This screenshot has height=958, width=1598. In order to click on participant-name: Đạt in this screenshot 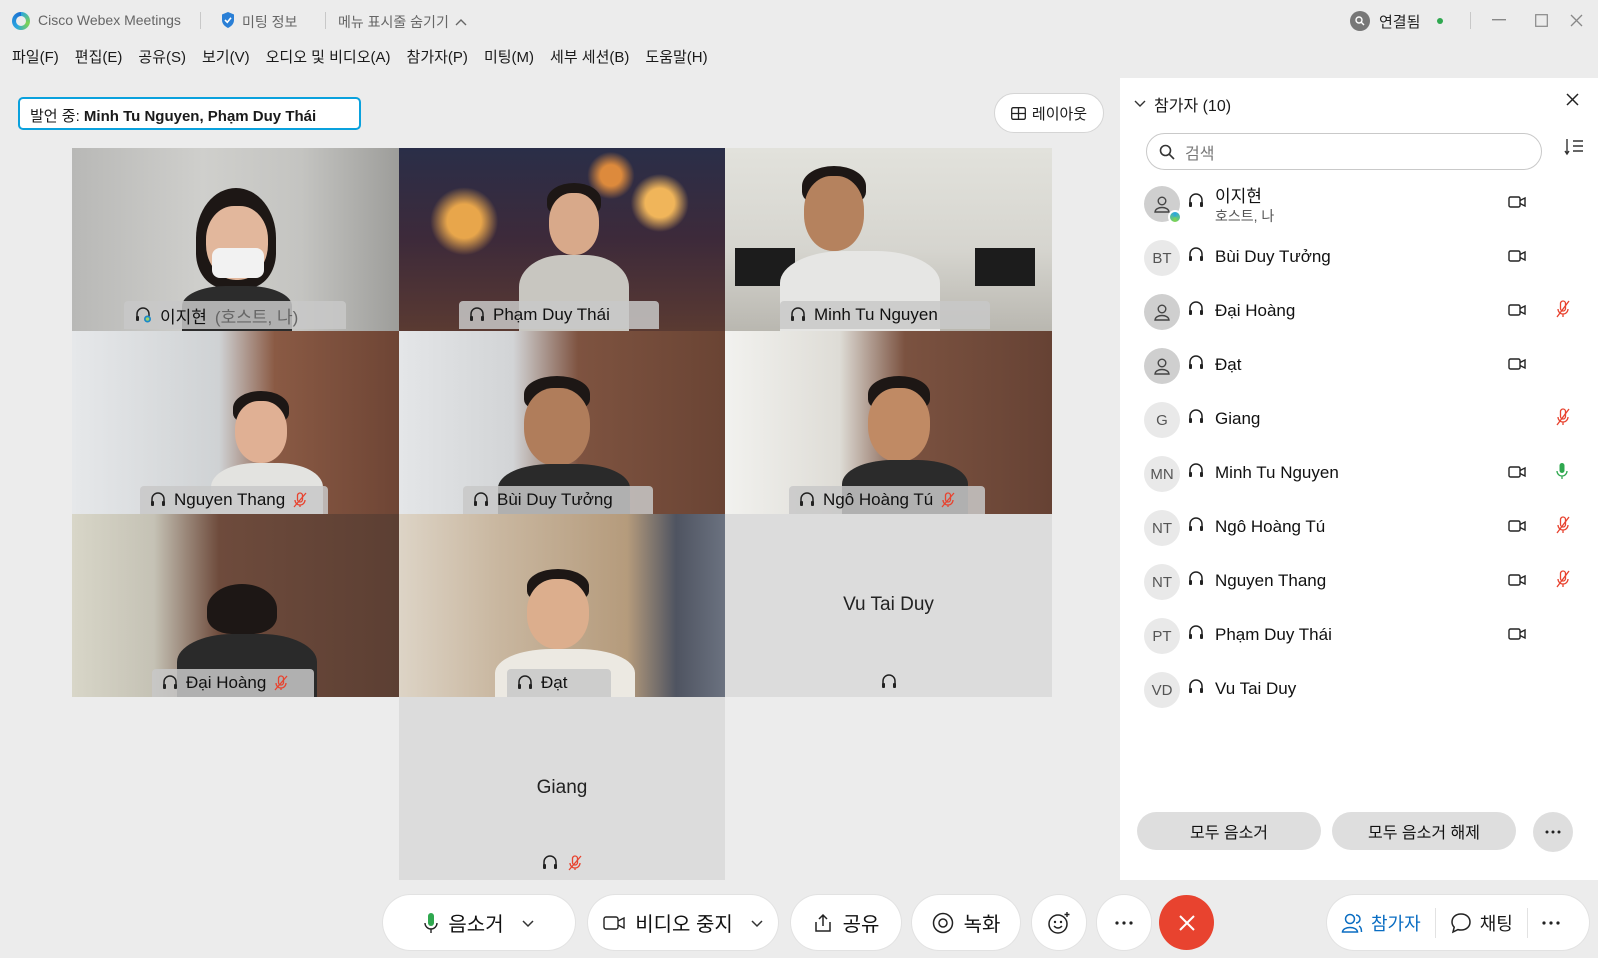, I will do `click(1228, 364)`.